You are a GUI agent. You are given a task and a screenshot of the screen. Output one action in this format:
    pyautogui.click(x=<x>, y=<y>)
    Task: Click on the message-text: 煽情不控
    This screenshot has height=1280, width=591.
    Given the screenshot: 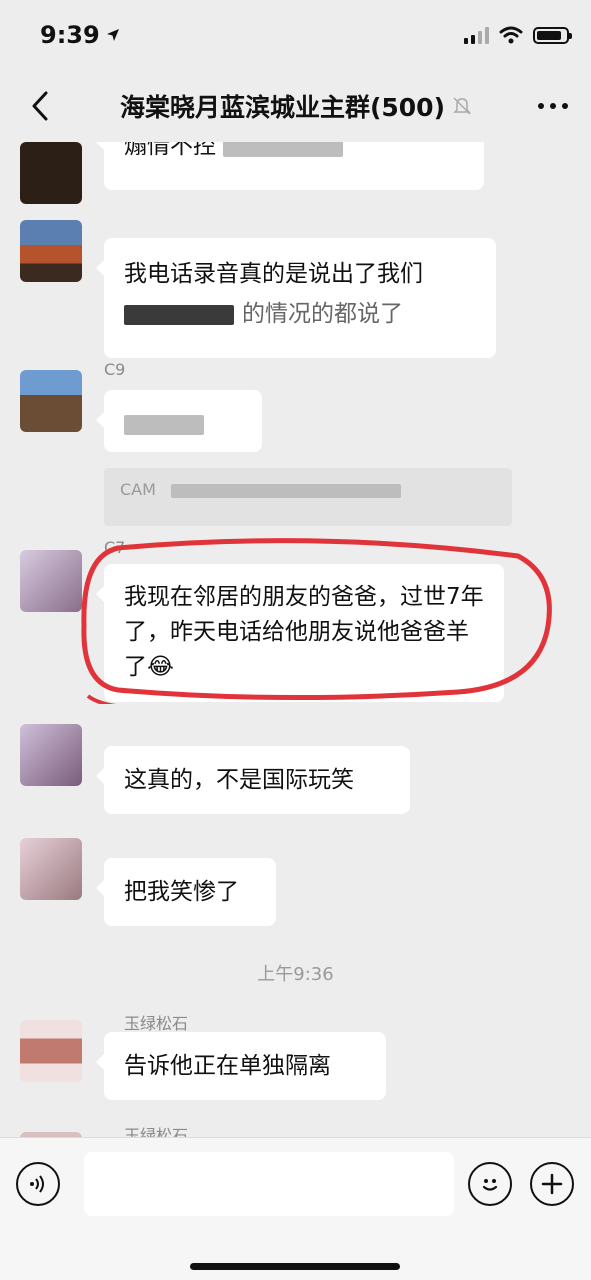 What is the action you would take?
    pyautogui.click(x=170, y=150)
    